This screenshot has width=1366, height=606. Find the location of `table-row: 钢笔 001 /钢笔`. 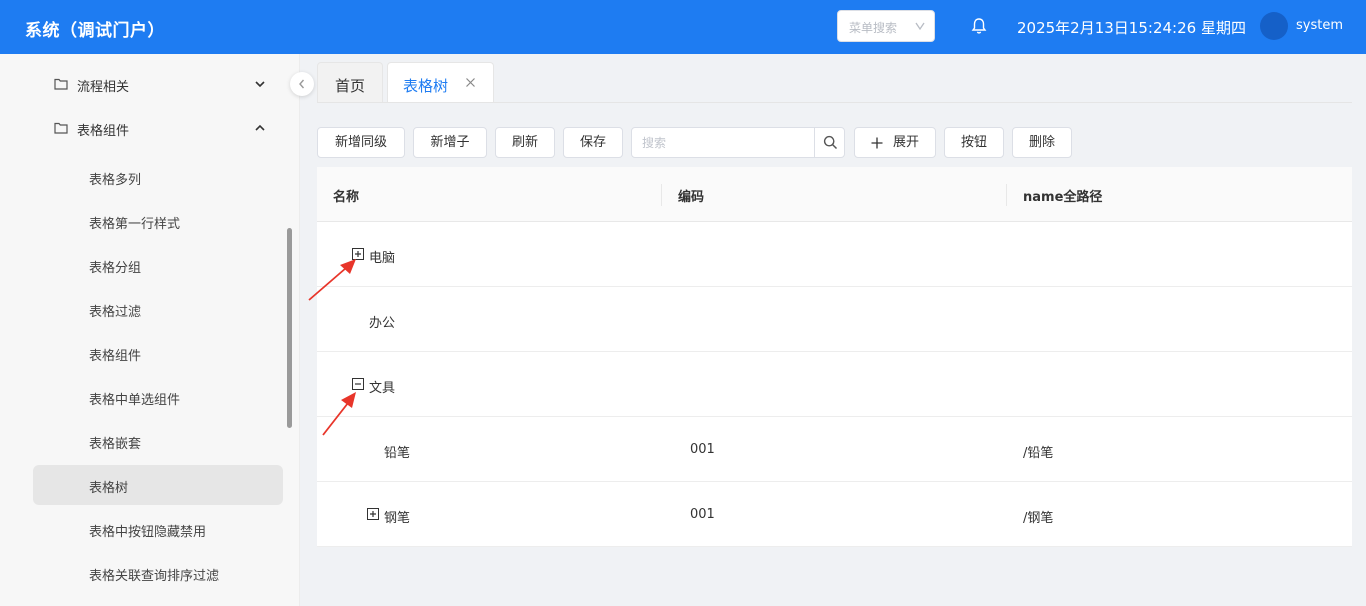

table-row: 钢笔 001 /钢笔 is located at coordinates (834, 514).